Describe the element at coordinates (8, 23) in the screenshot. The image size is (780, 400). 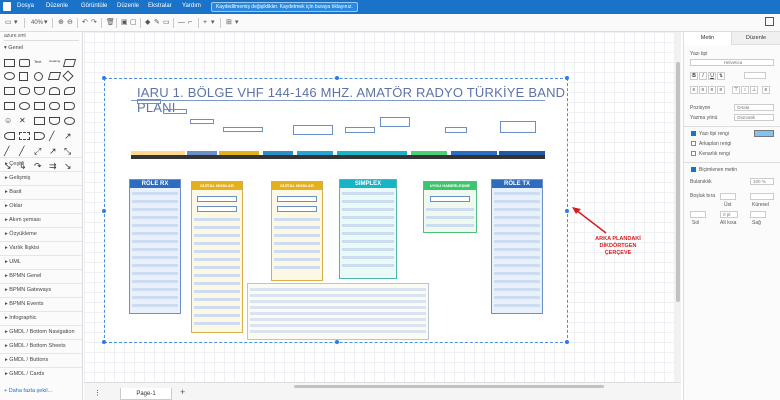
I see `format-panel-toggle-icon: ▭` at that location.